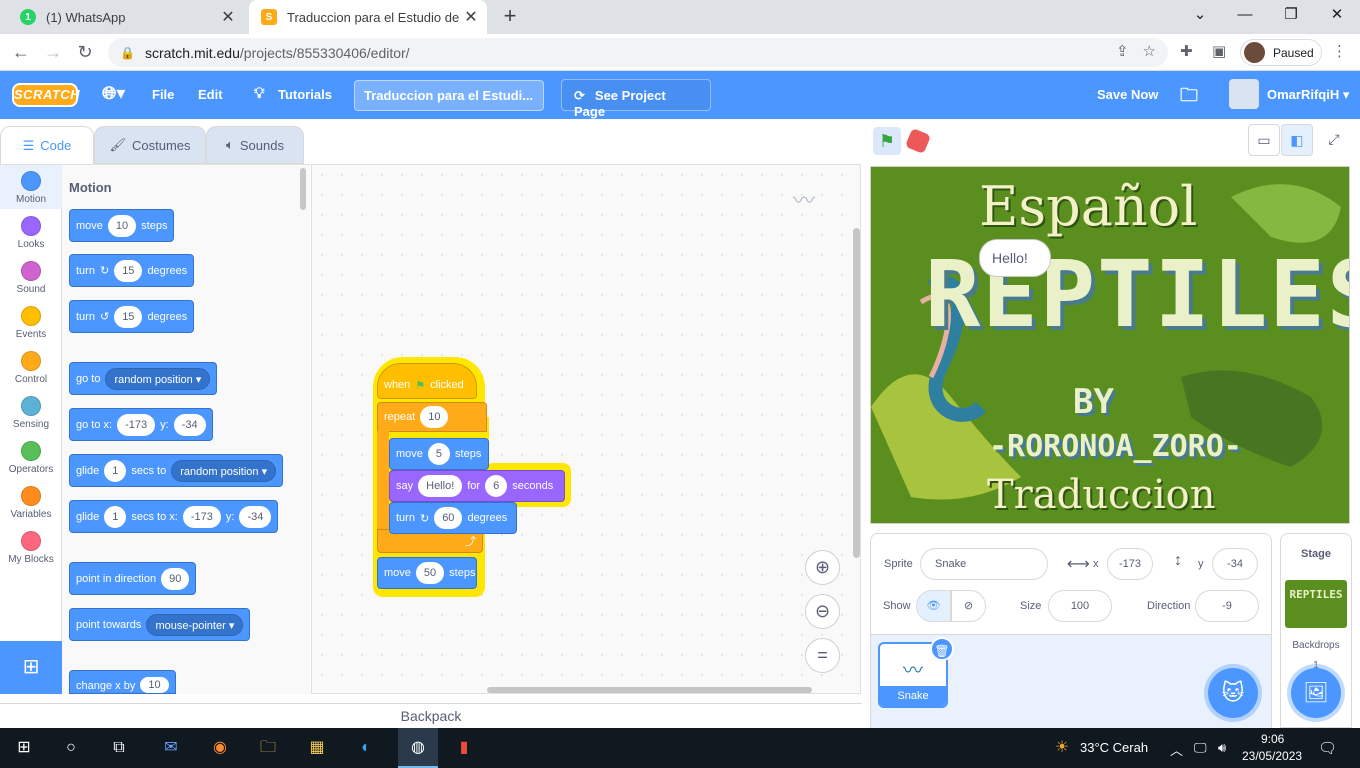 The height and width of the screenshot is (768, 1360). I want to click on block-turn-right: turn ↻ 15 degrees, so click(132, 270).